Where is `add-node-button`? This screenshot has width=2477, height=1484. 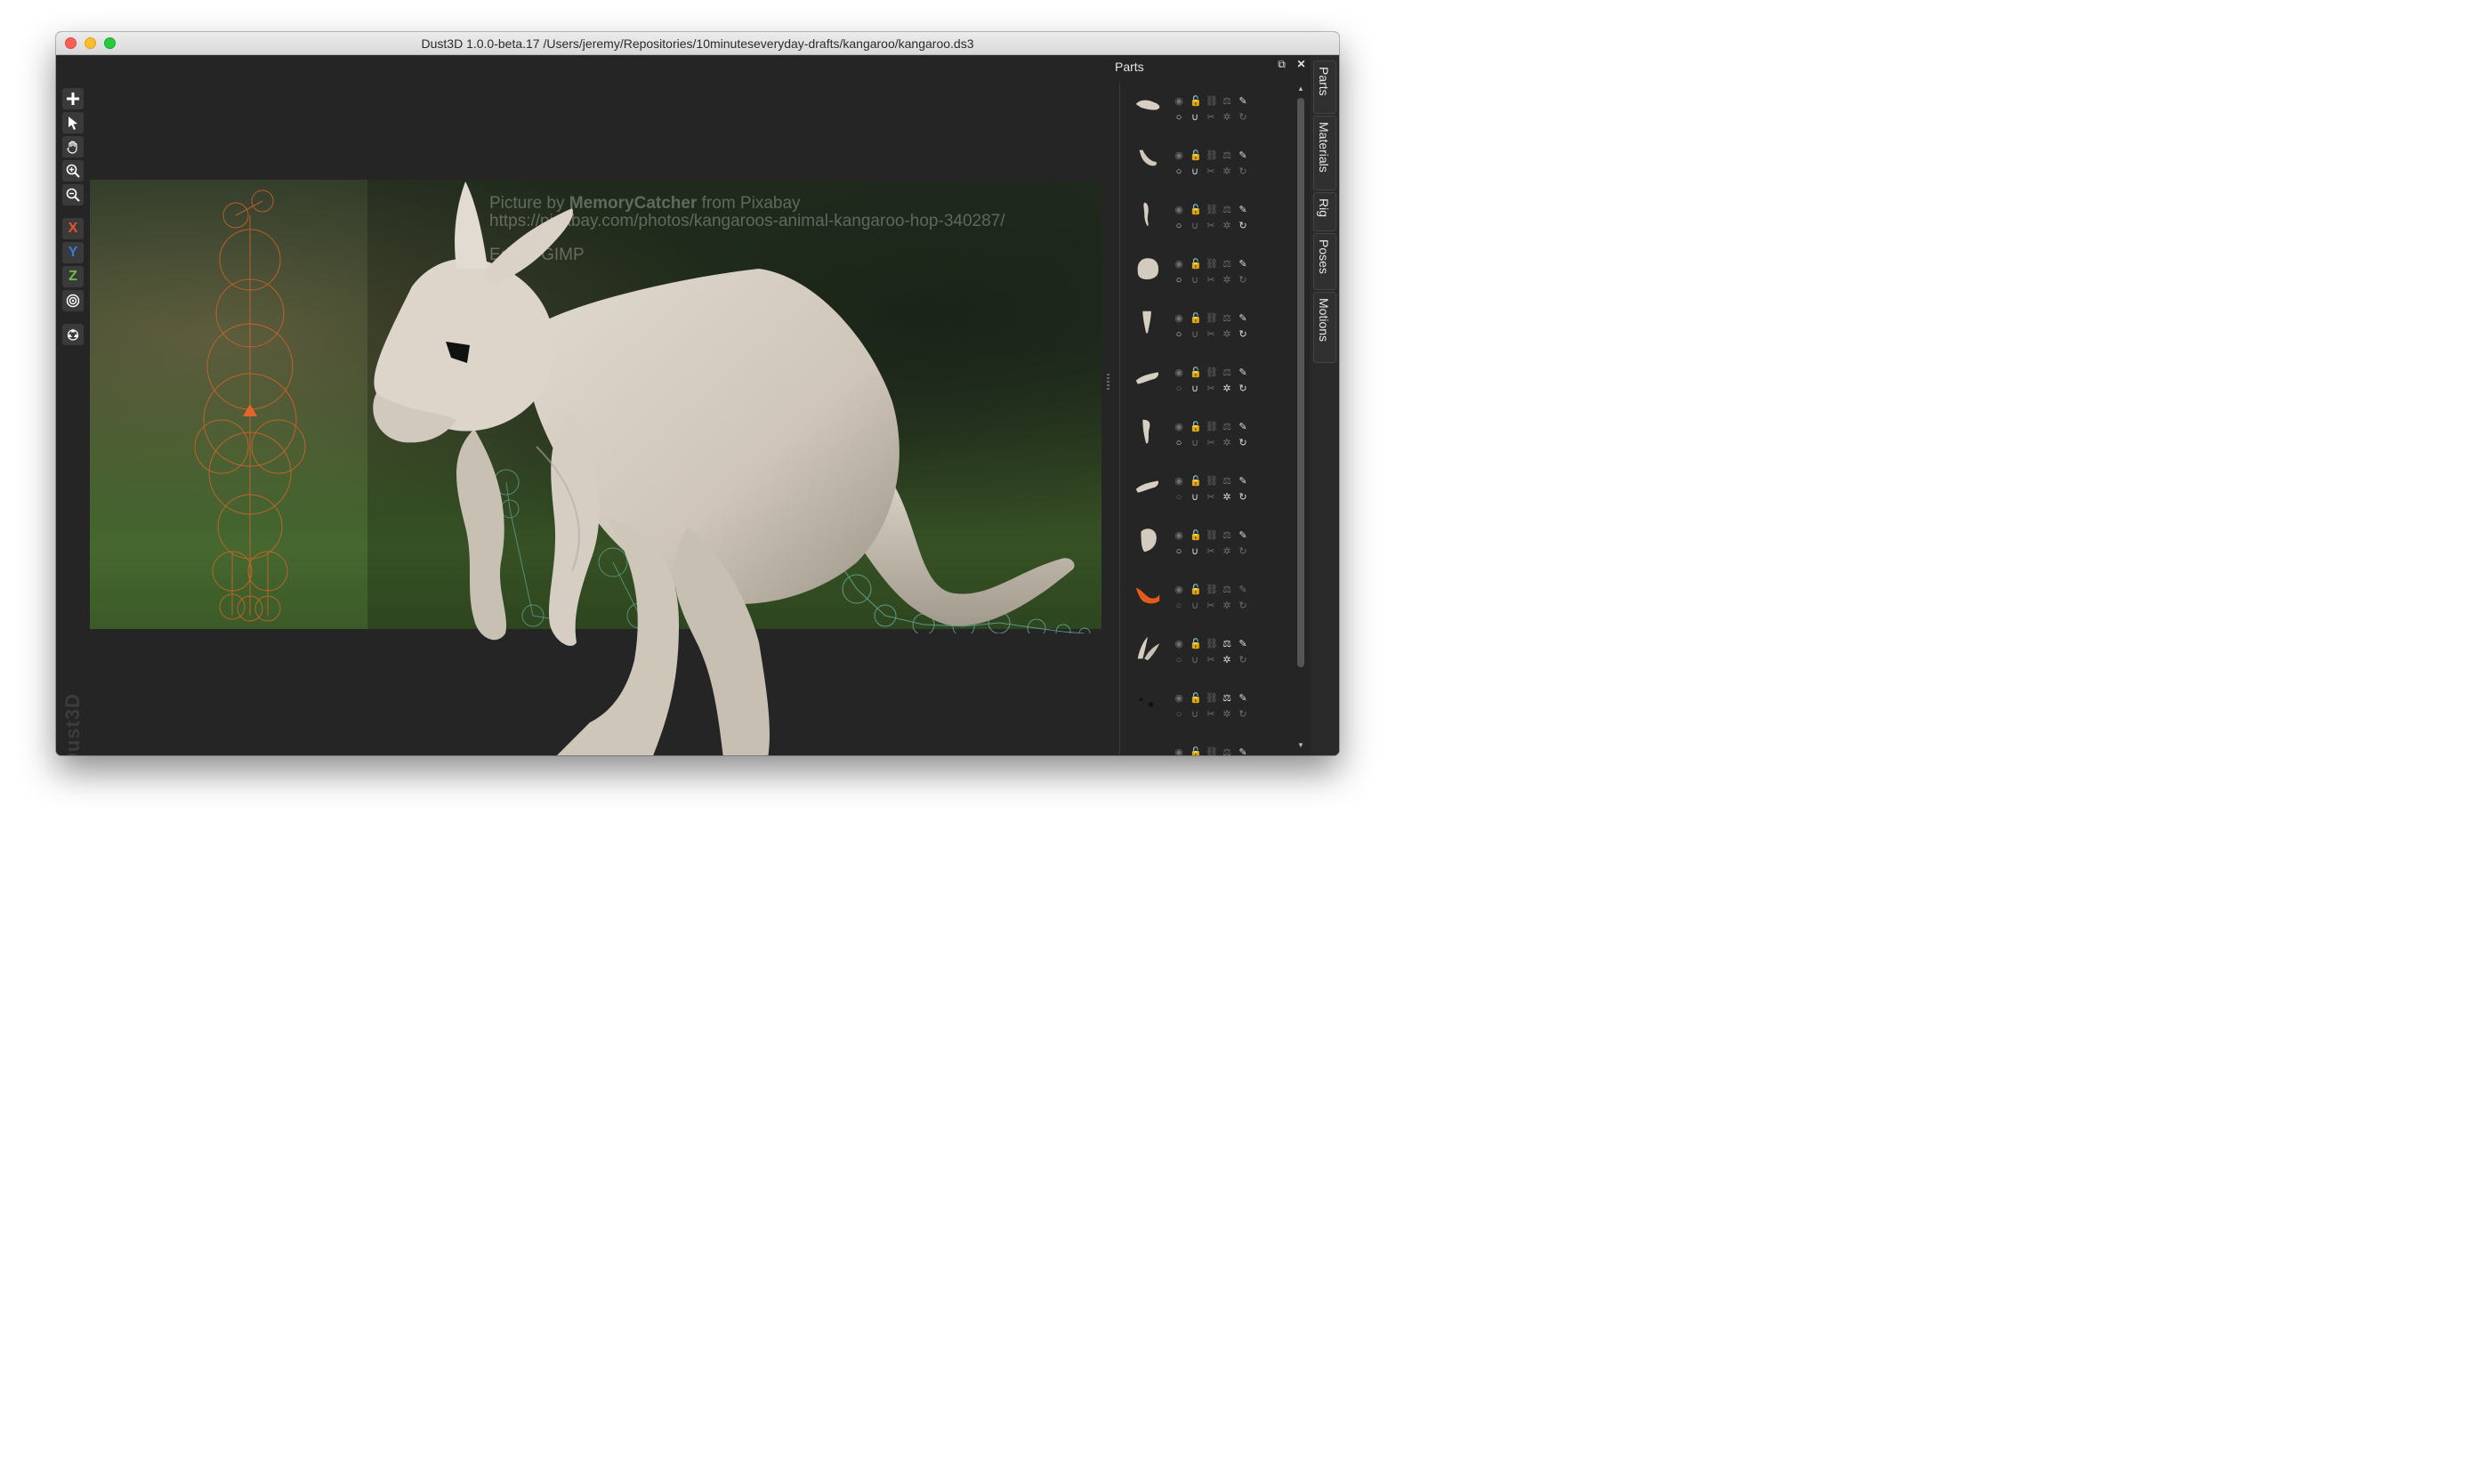
add-node-button is located at coordinates (73, 98).